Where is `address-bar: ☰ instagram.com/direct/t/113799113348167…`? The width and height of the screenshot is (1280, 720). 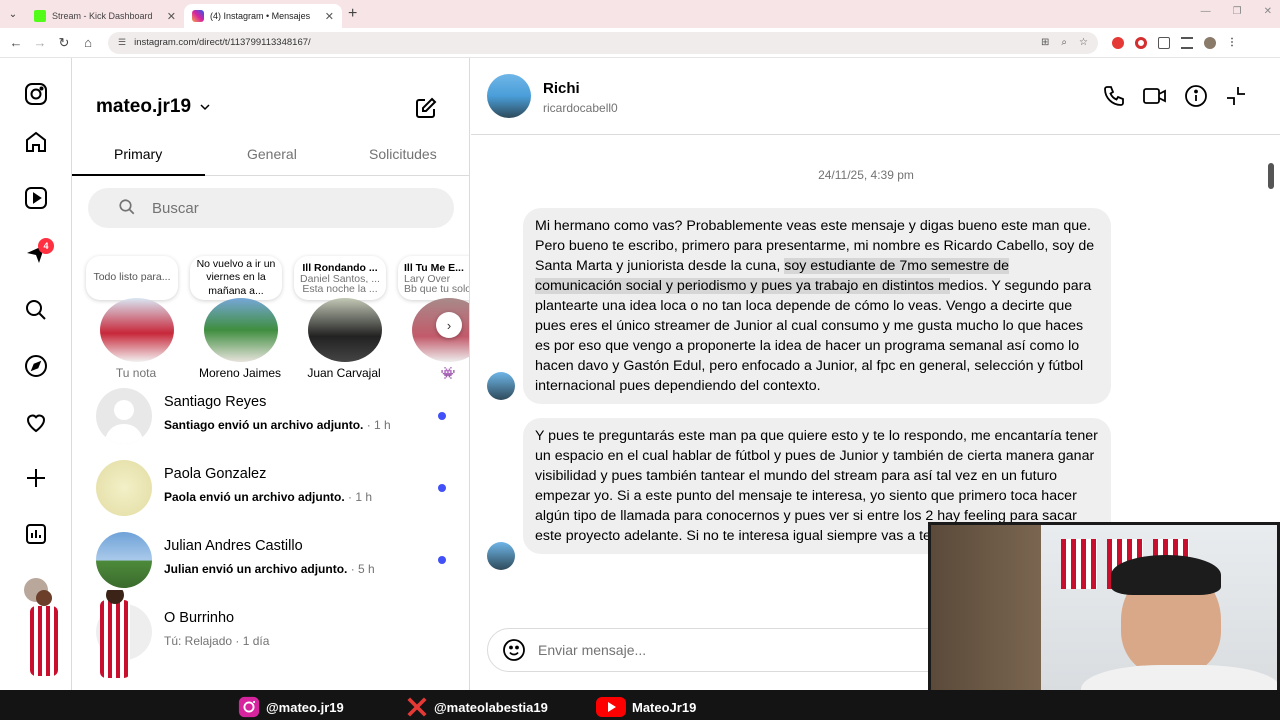 address-bar: ☰ instagram.com/direct/t/113799113348167… is located at coordinates (603, 42).